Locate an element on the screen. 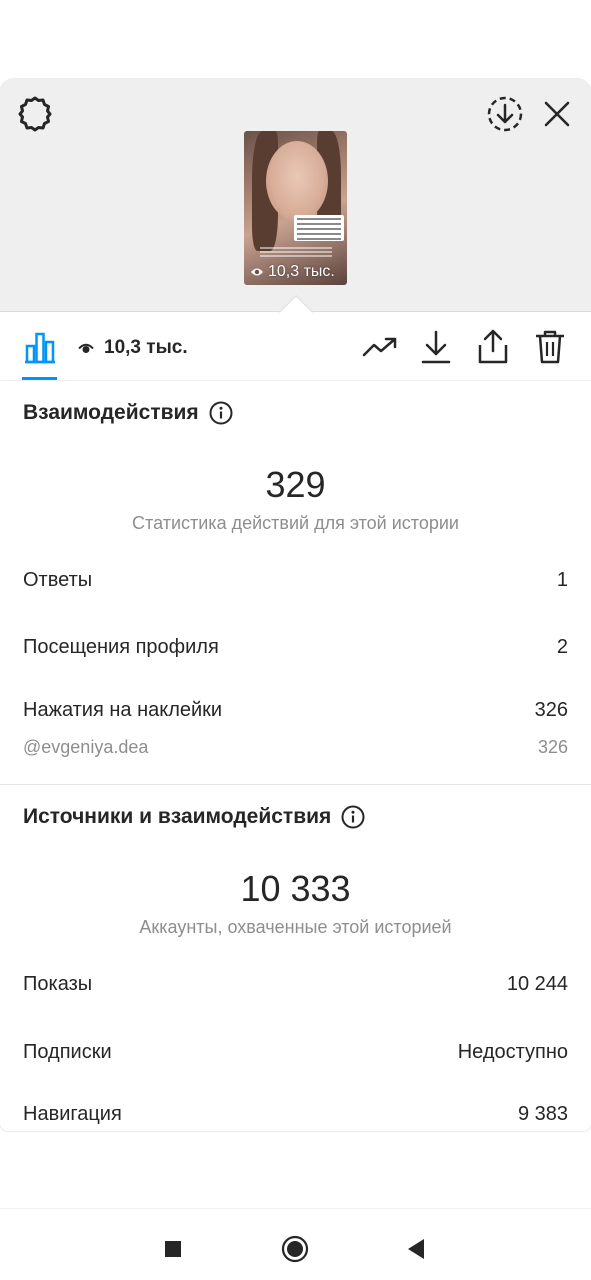 The width and height of the screenshot is (591, 1280). recent-apps-button is located at coordinates (173, 1249).